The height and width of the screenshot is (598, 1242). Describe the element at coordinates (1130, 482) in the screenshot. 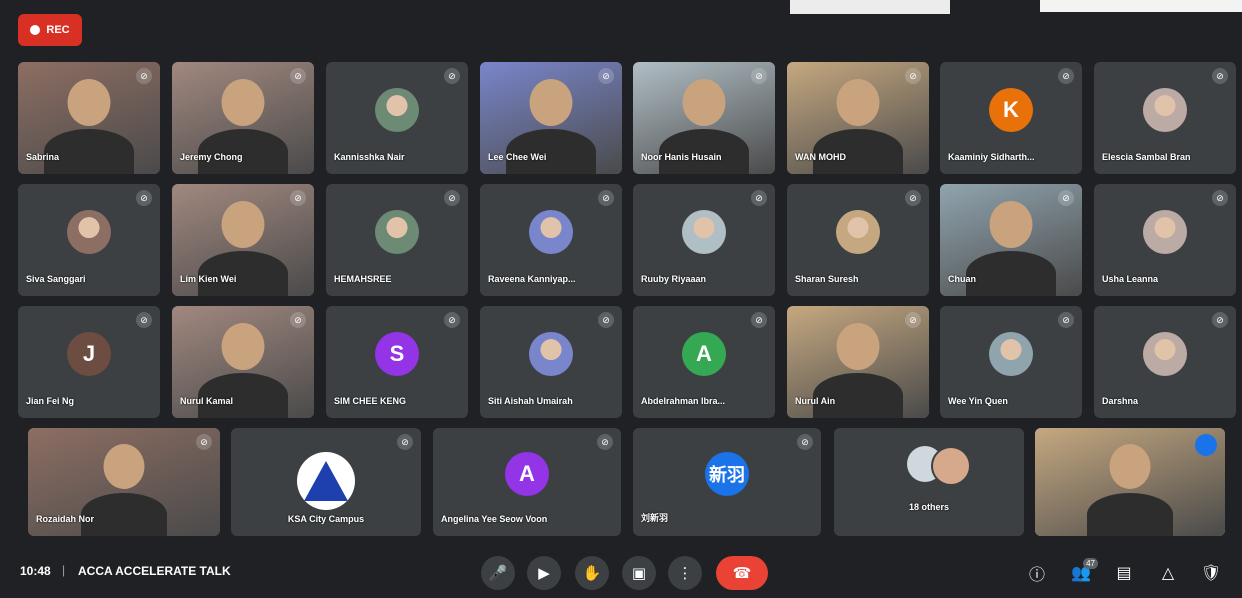

I see `participant-tile` at that location.